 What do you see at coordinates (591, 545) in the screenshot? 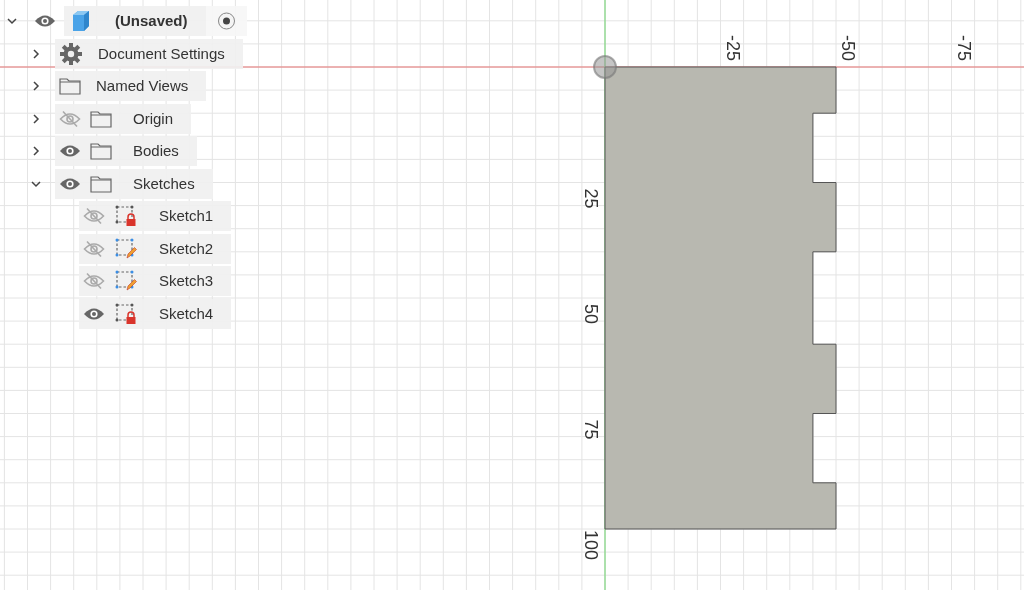
I see `axis-label: 100` at bounding box center [591, 545].